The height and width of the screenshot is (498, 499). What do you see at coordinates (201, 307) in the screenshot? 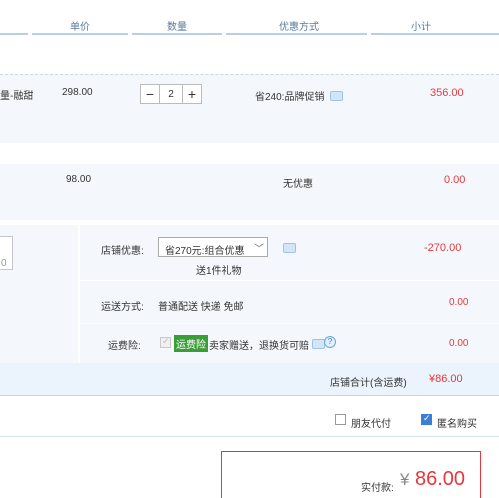
I see `shipping-value: 普通配送 快递 免邮` at bounding box center [201, 307].